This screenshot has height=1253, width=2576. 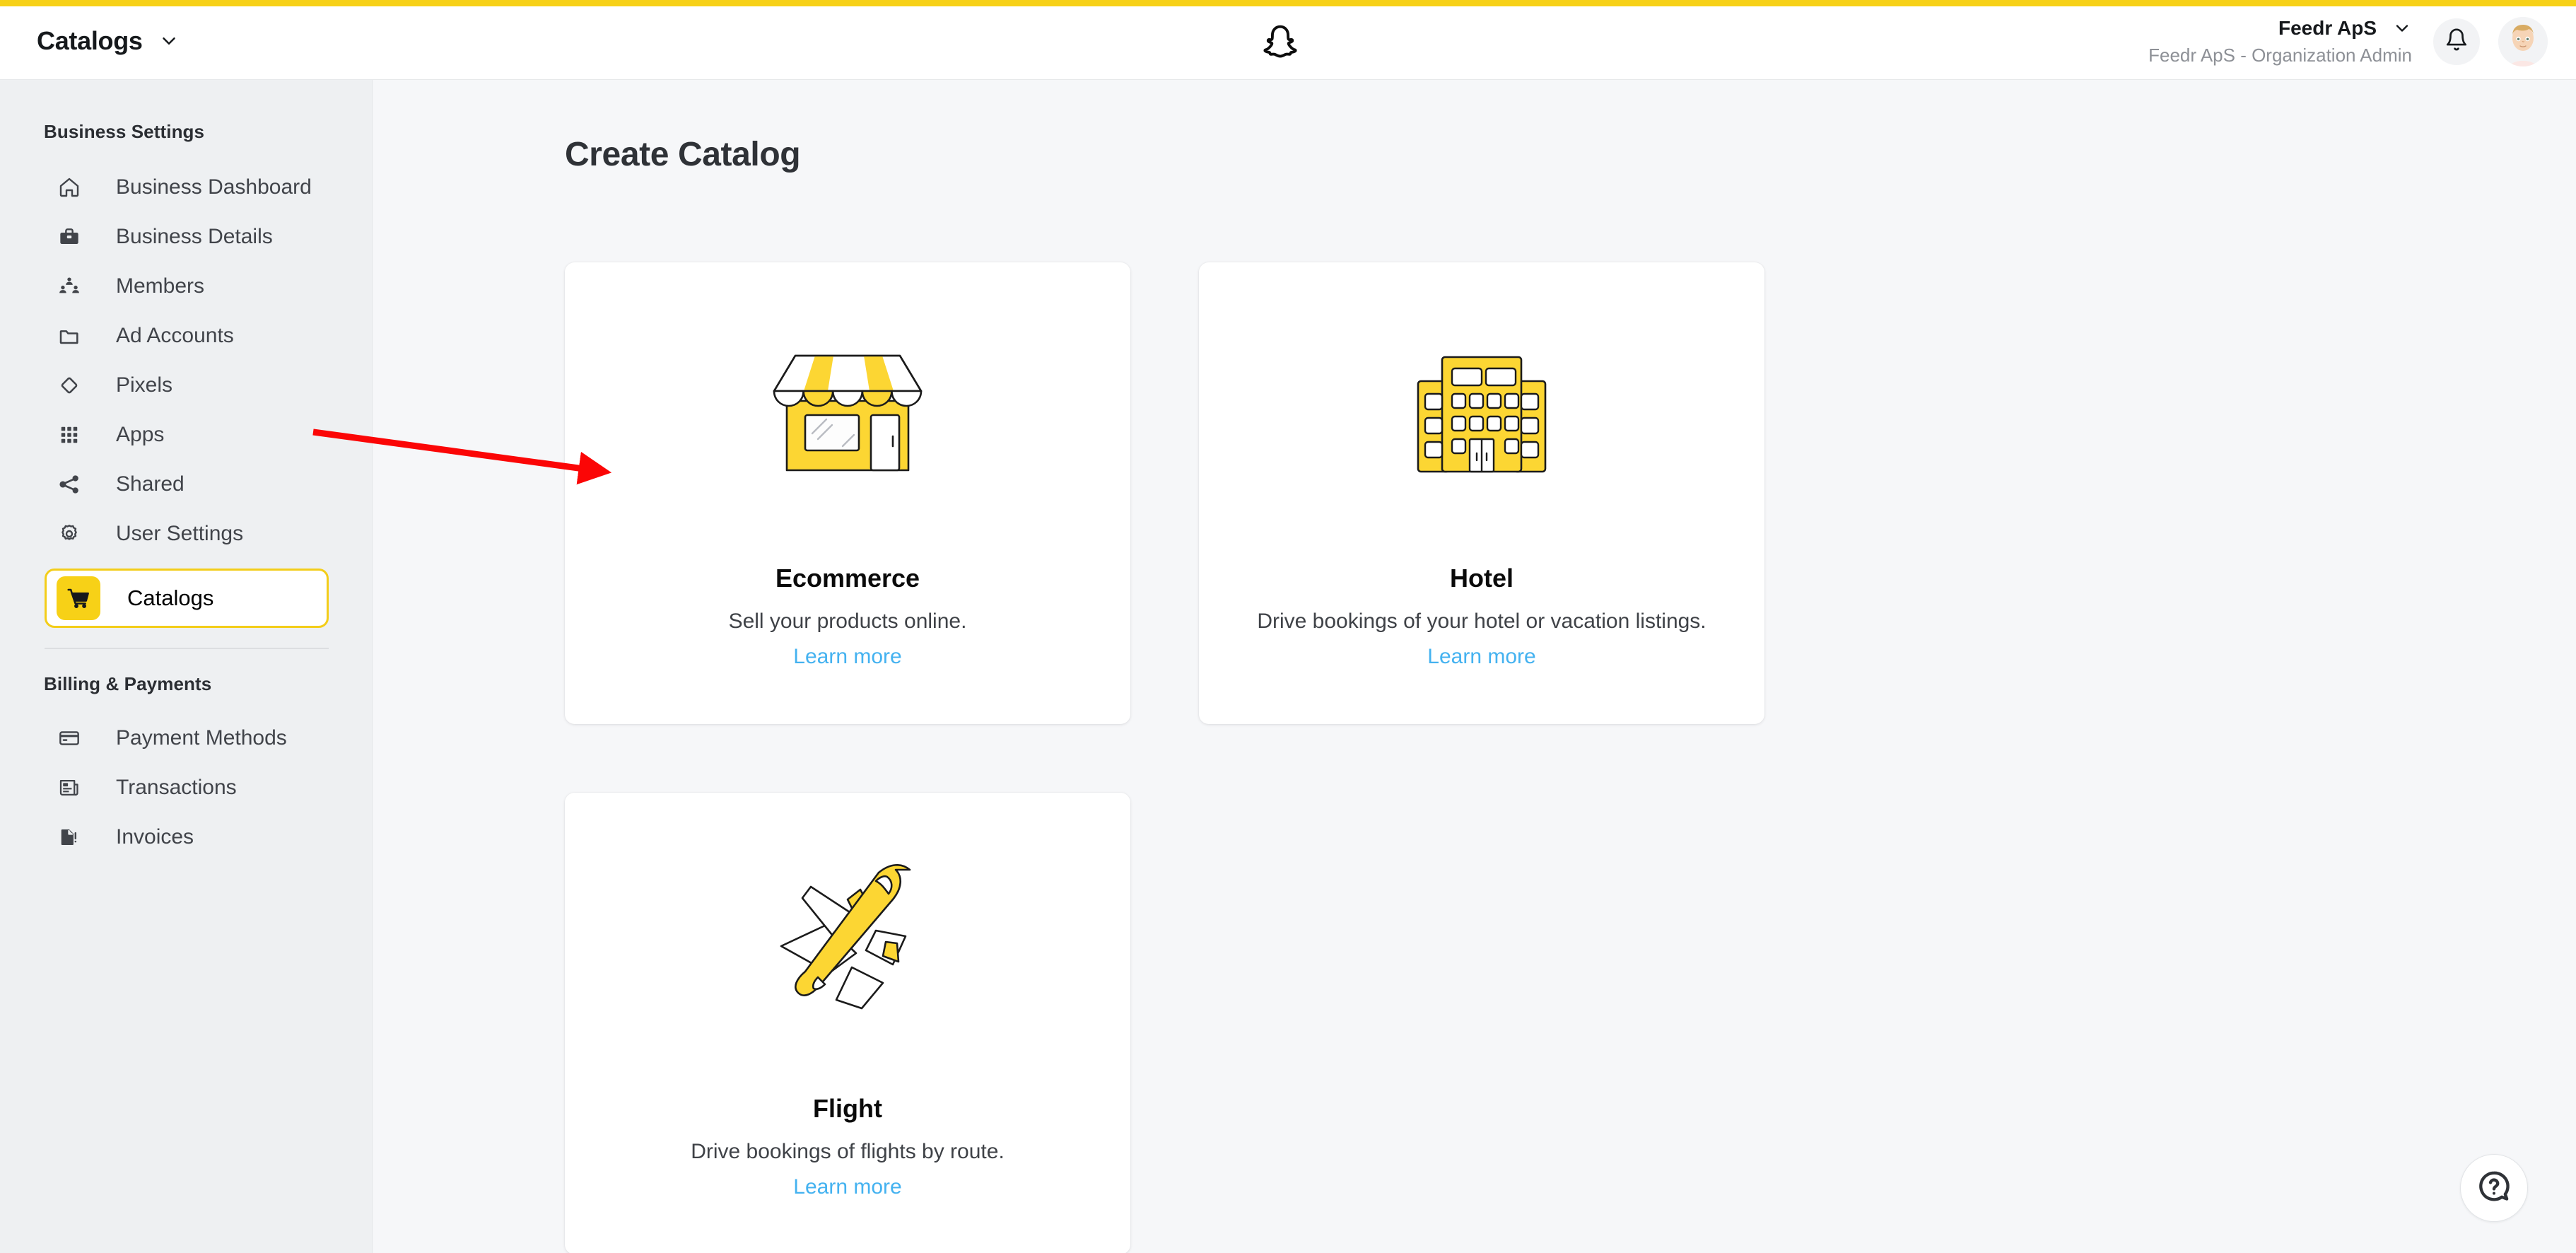 I want to click on notifications-button, so click(x=2457, y=41).